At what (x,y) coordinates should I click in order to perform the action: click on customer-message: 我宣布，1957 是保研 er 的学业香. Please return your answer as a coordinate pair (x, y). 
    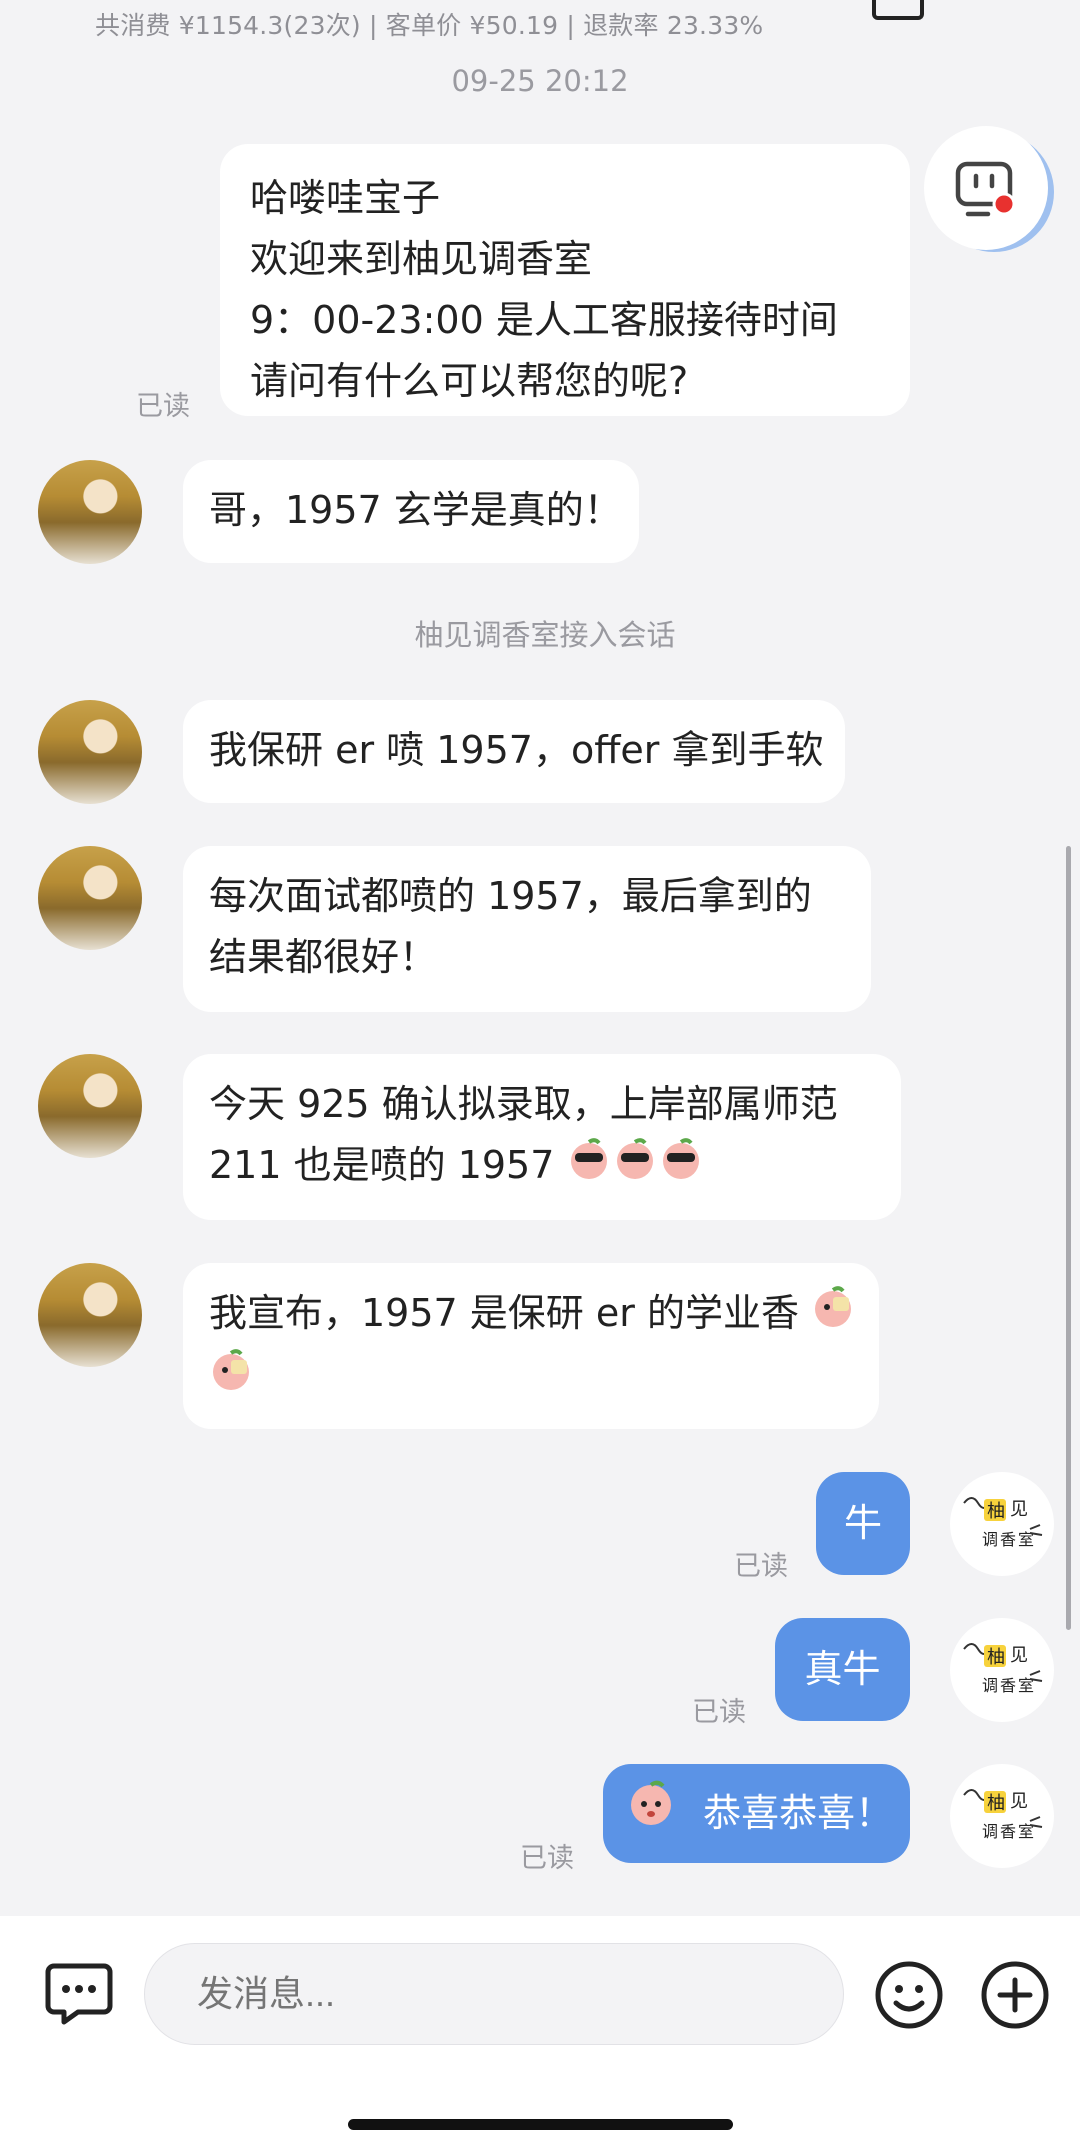
    Looking at the image, I should click on (531, 1346).